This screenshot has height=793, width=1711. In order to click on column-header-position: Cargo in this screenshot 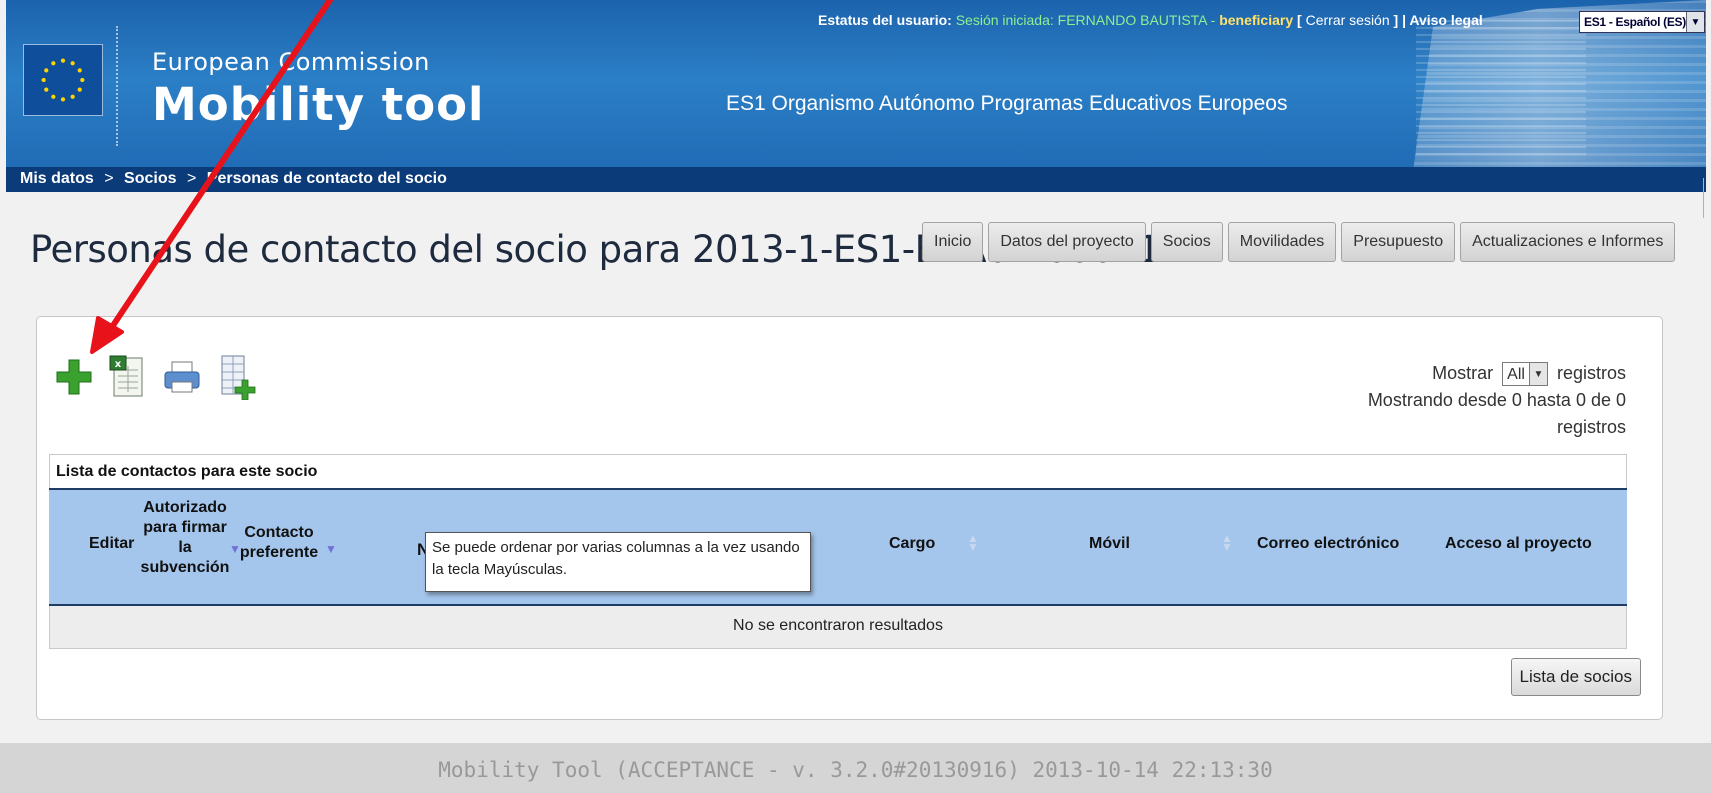, I will do `click(912, 544)`.